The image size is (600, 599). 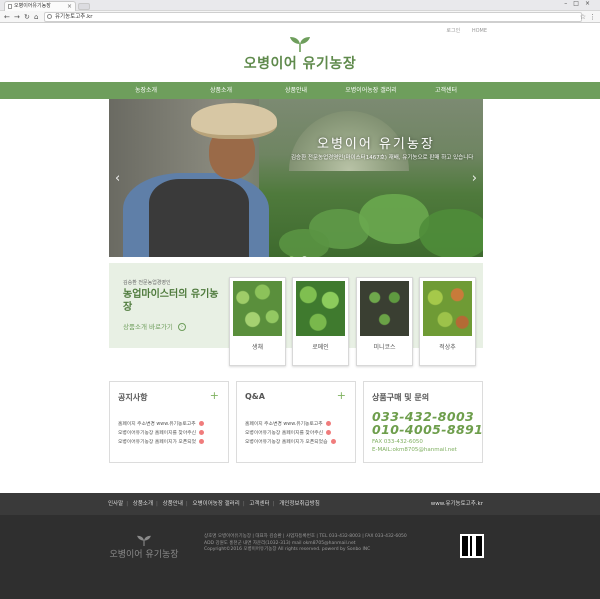 What do you see at coordinates (36, 17) in the screenshot?
I see `home-icon: ⌂` at bounding box center [36, 17].